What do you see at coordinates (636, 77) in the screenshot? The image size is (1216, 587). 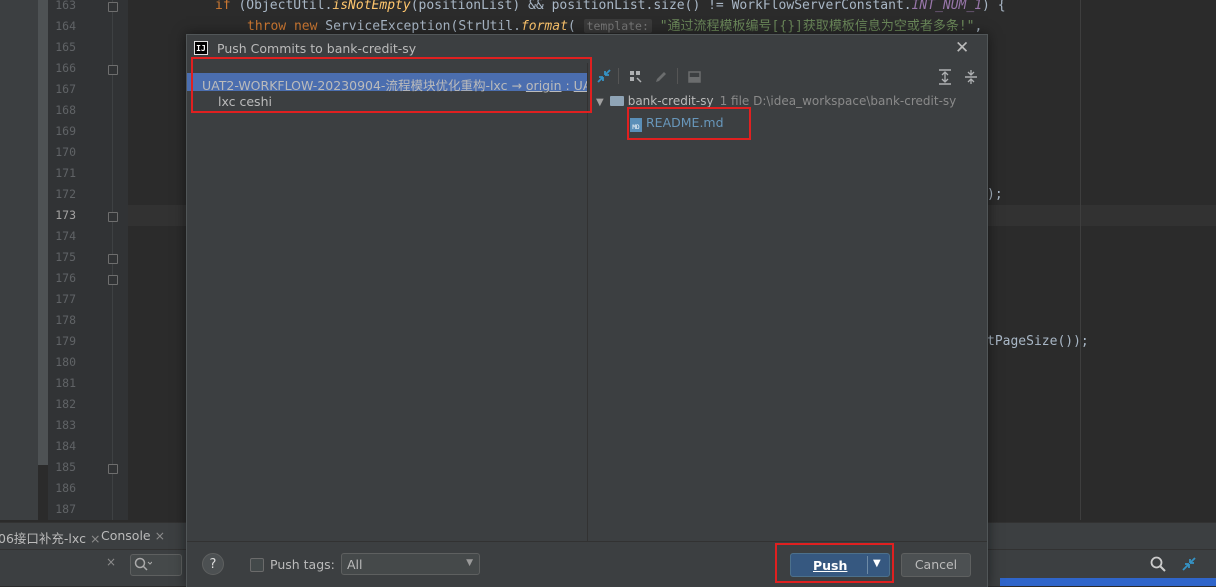 I see `group-by-icon` at bounding box center [636, 77].